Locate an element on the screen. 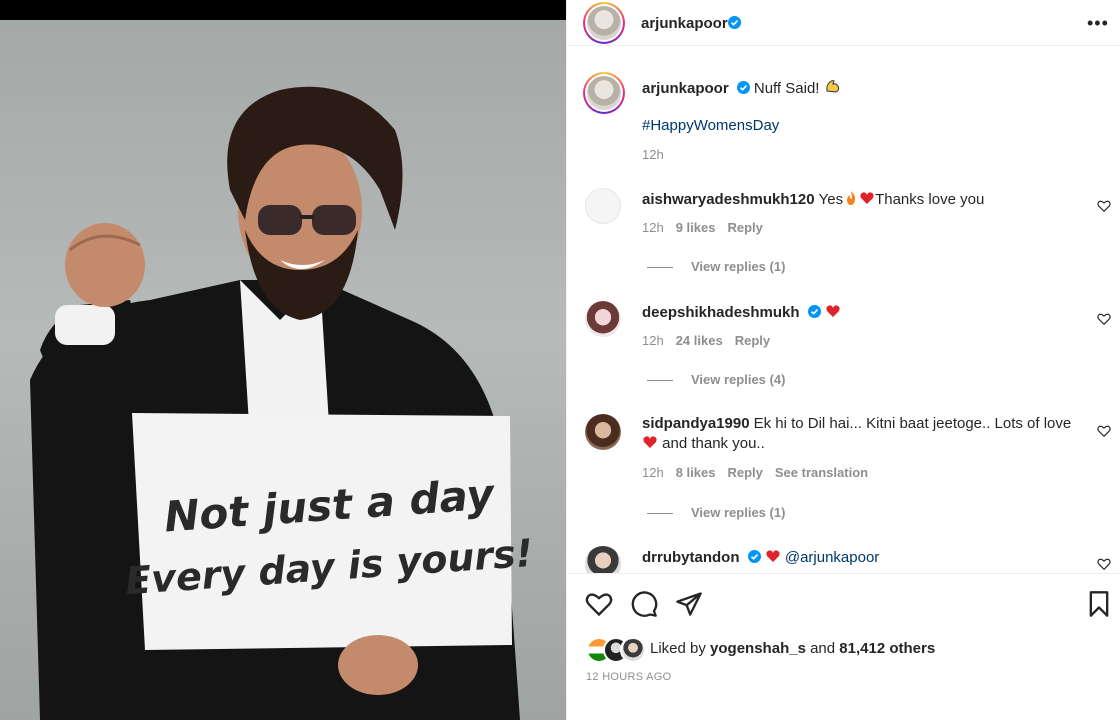  header-avatar is located at coordinates (604, 23).